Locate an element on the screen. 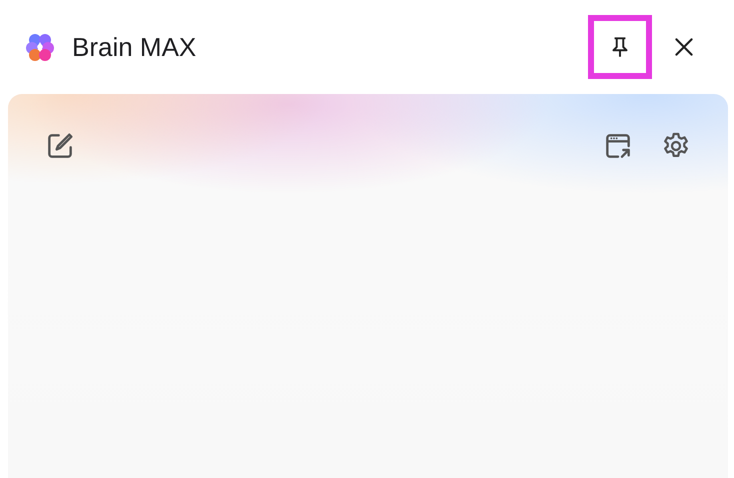  pin-button is located at coordinates (620, 47).